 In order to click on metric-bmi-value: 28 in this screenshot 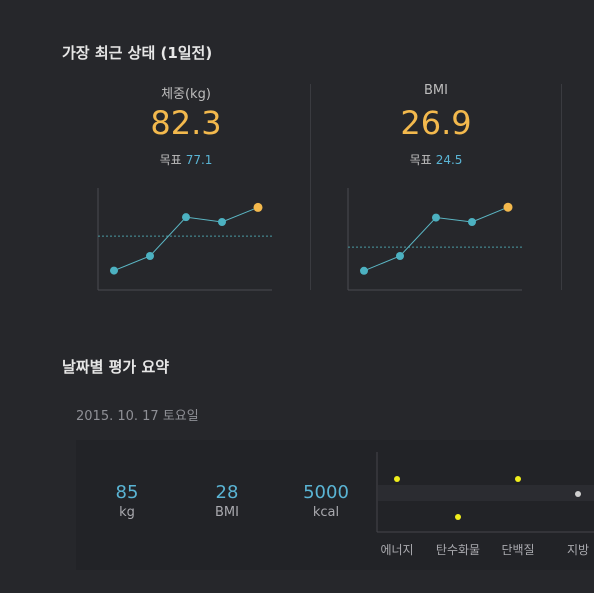, I will do `click(227, 492)`.